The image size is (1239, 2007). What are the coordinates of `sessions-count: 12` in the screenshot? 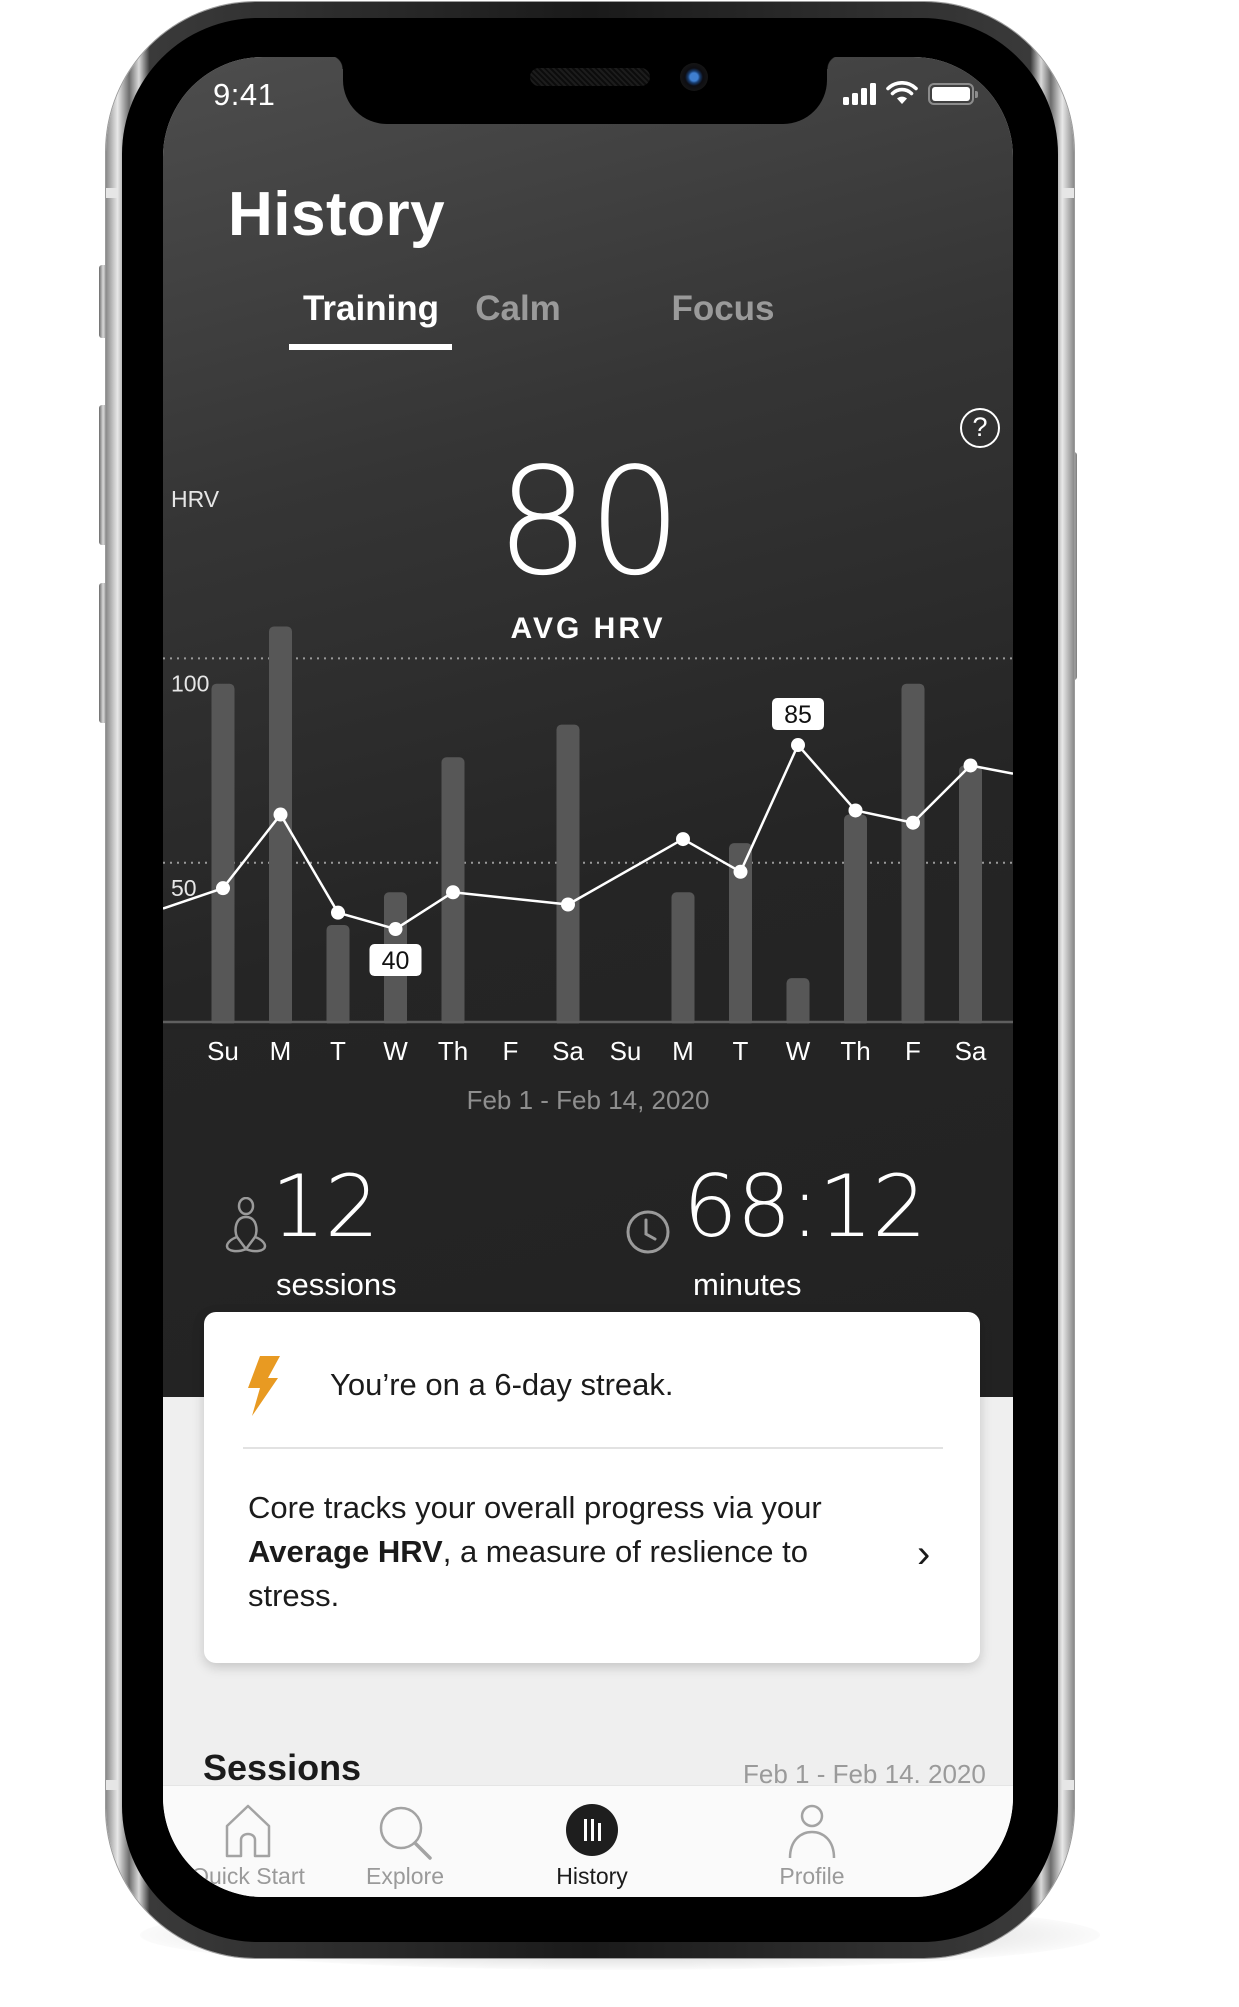 It's located at (325, 1207).